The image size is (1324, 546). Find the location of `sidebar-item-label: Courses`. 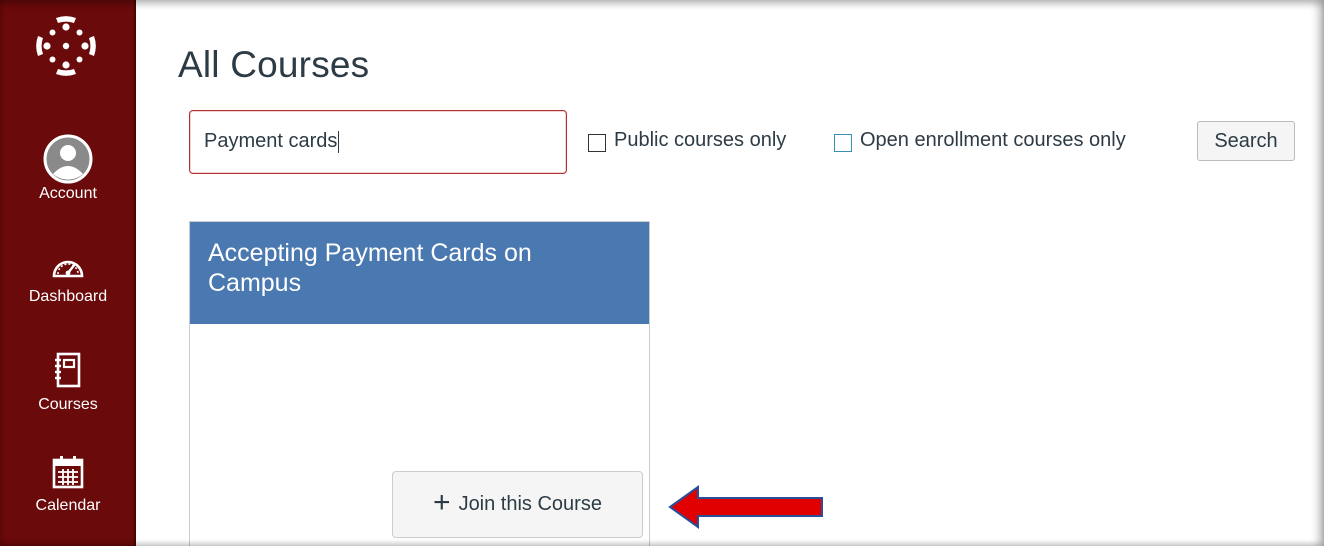

sidebar-item-label: Courses is located at coordinates (68, 404).